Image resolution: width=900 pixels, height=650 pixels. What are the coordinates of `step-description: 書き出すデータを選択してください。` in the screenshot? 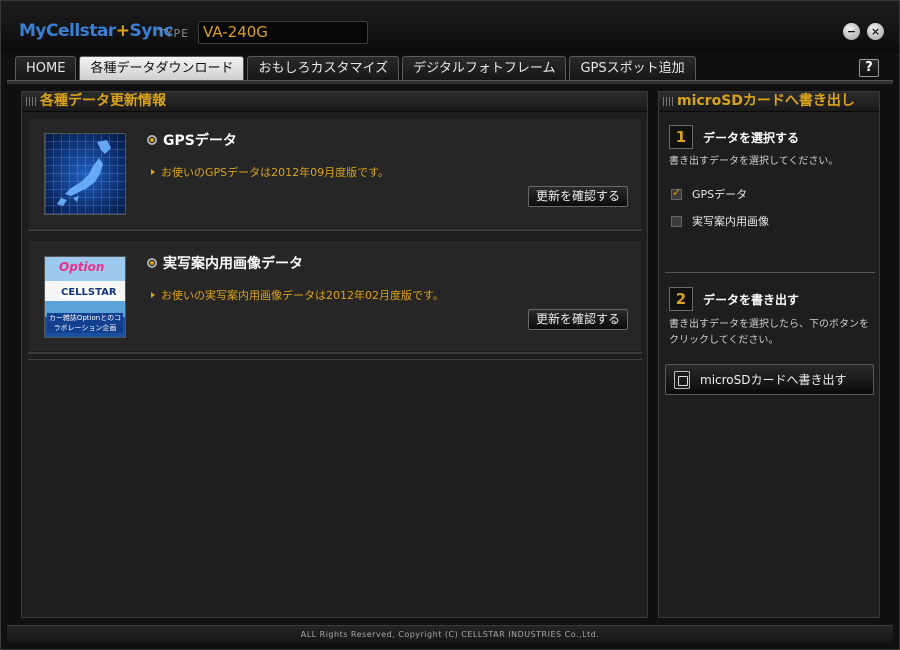 It's located at (754, 161).